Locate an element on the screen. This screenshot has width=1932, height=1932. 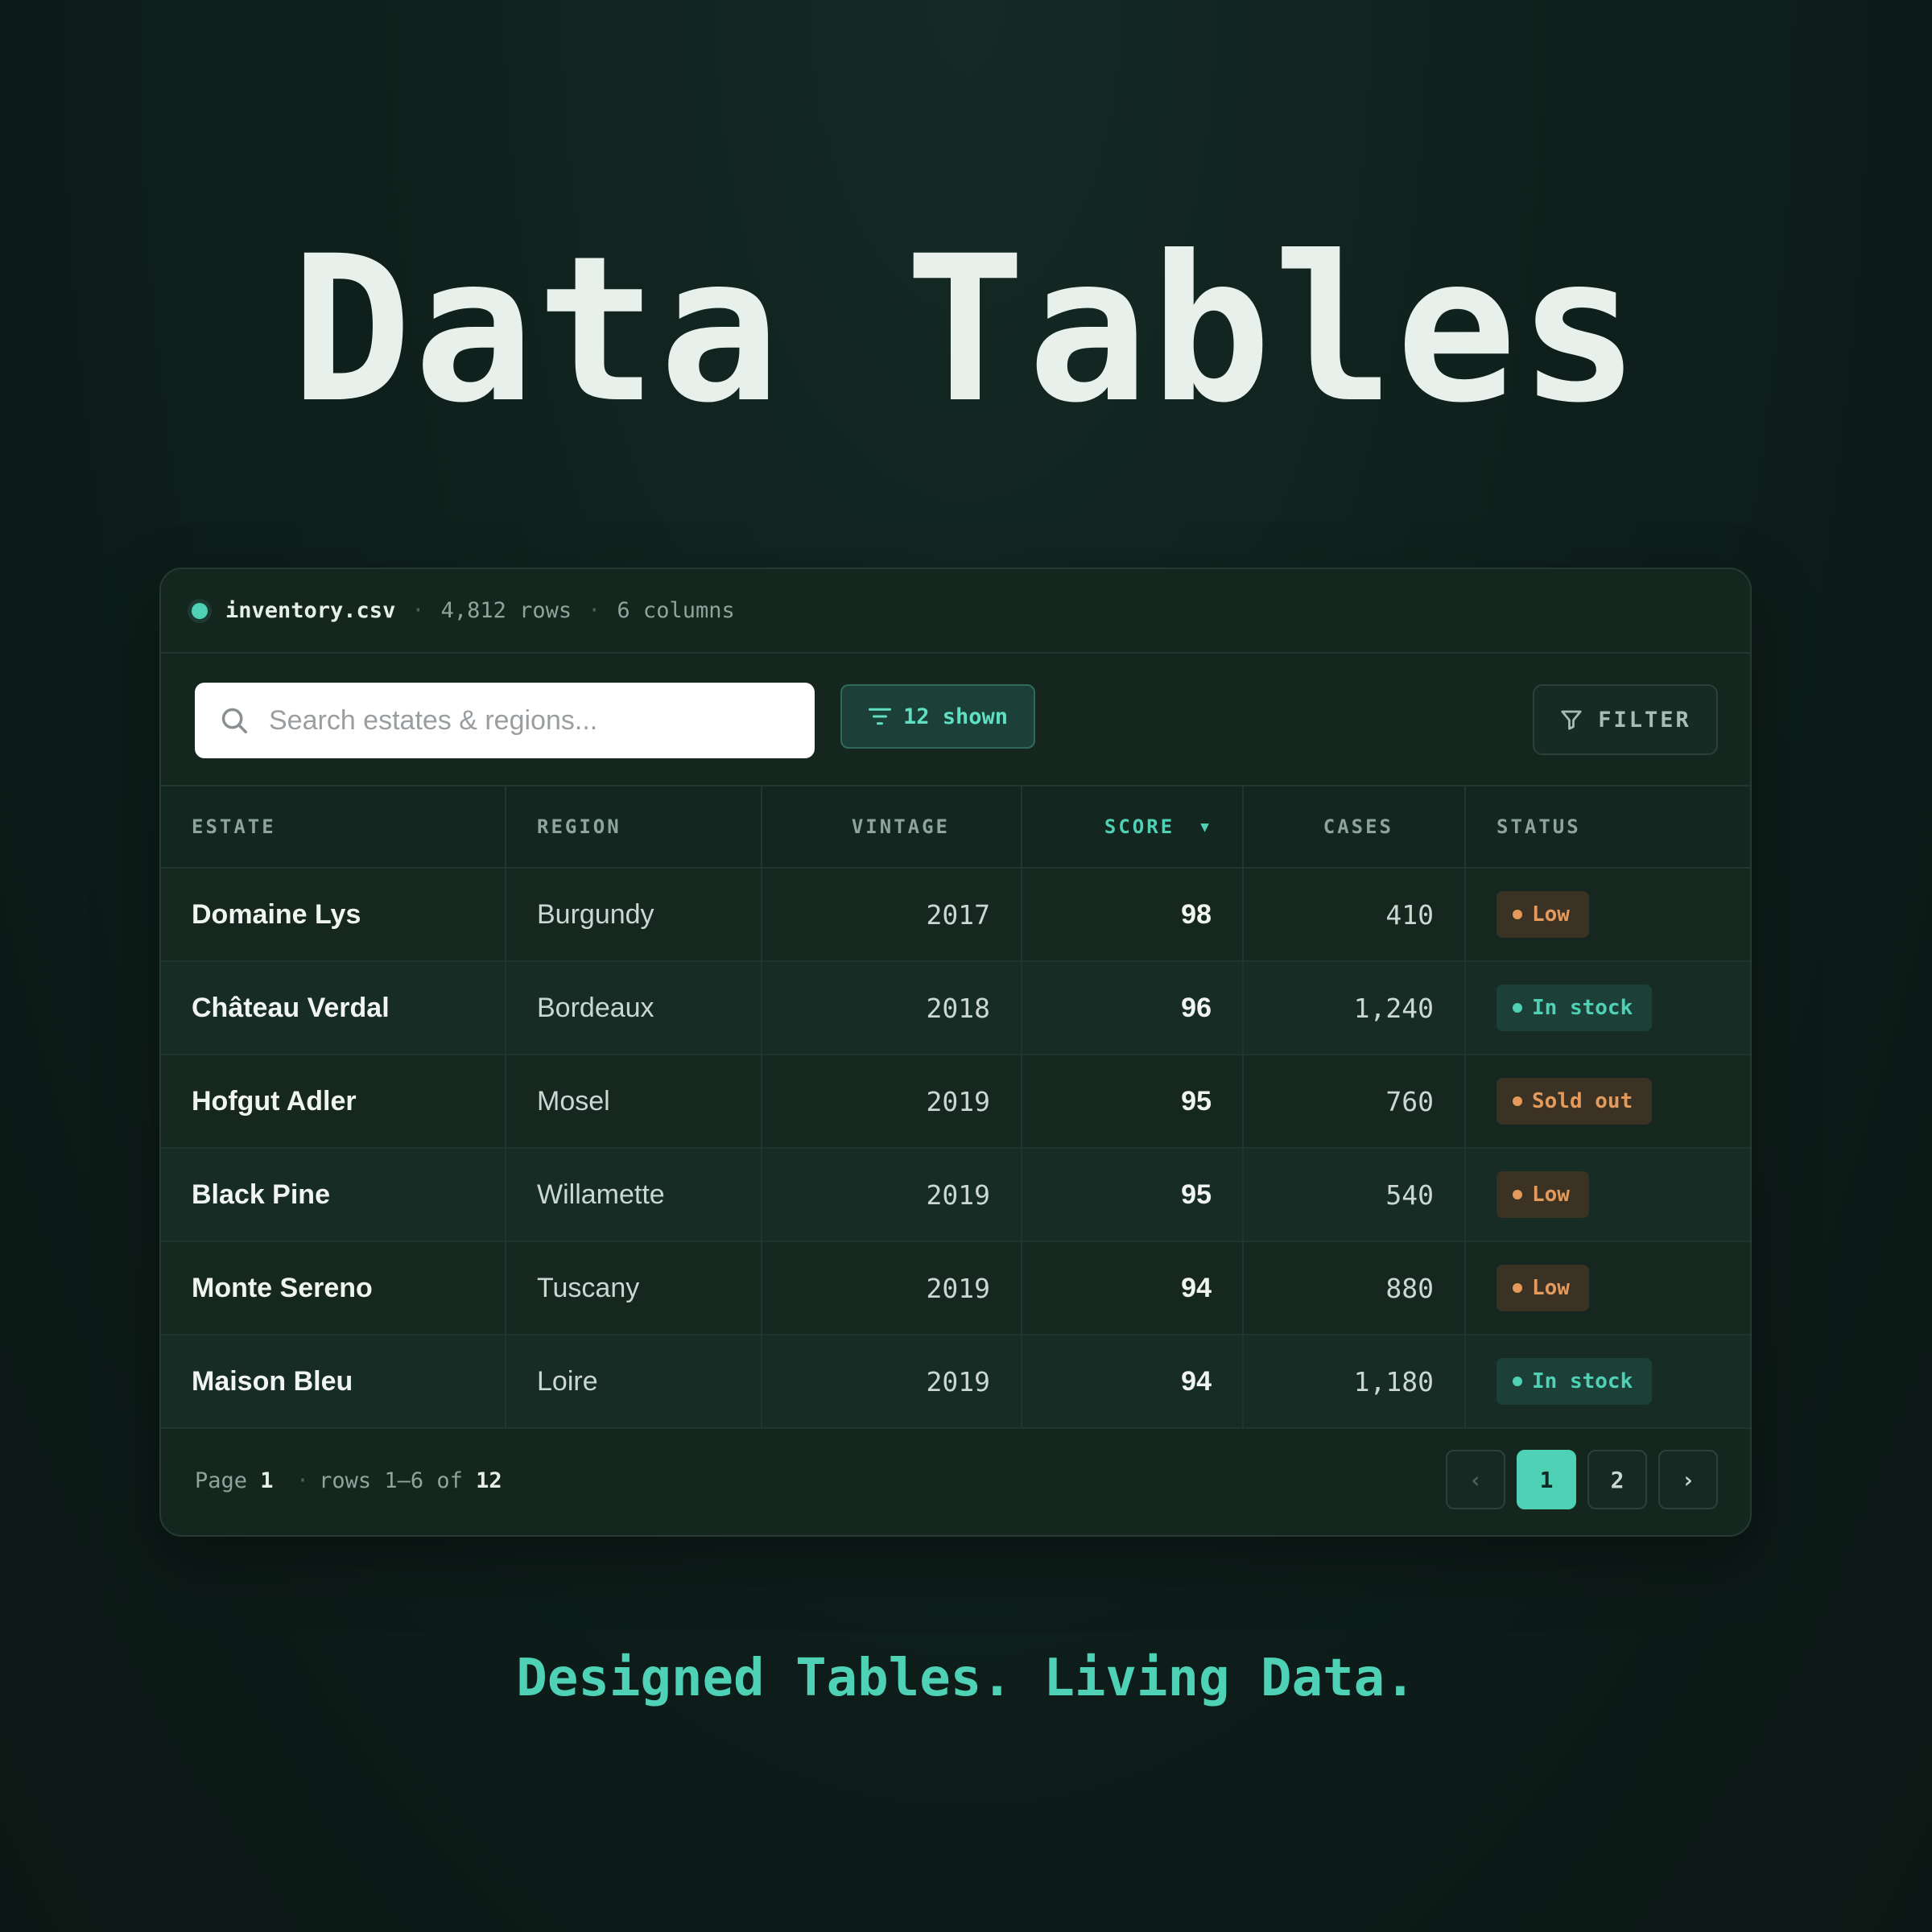
file-meta-bar: inventory.csv · 4,812 rows · 6 columns is located at coordinates (955, 611).